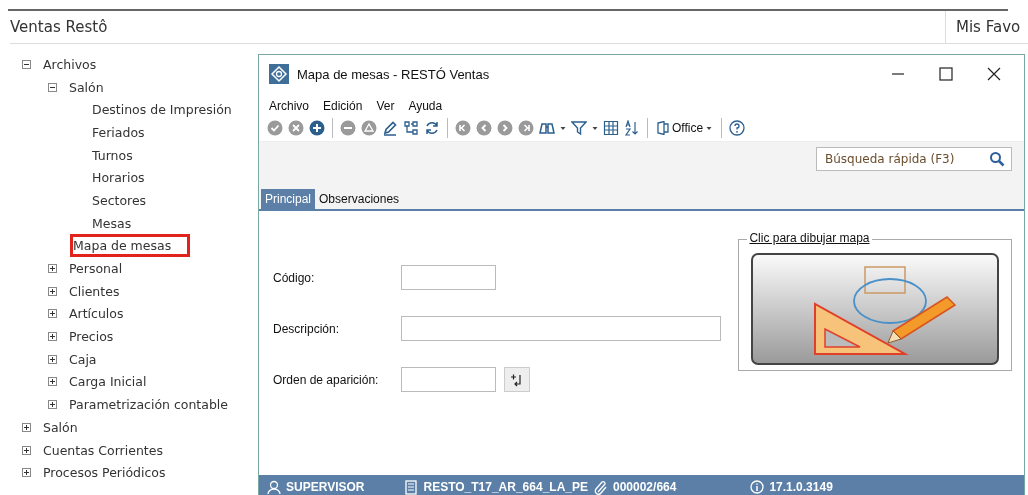 The image size is (1028, 495). Describe the element at coordinates (112, 382) in the screenshot. I see `tree-item: Carga Inicial` at that location.